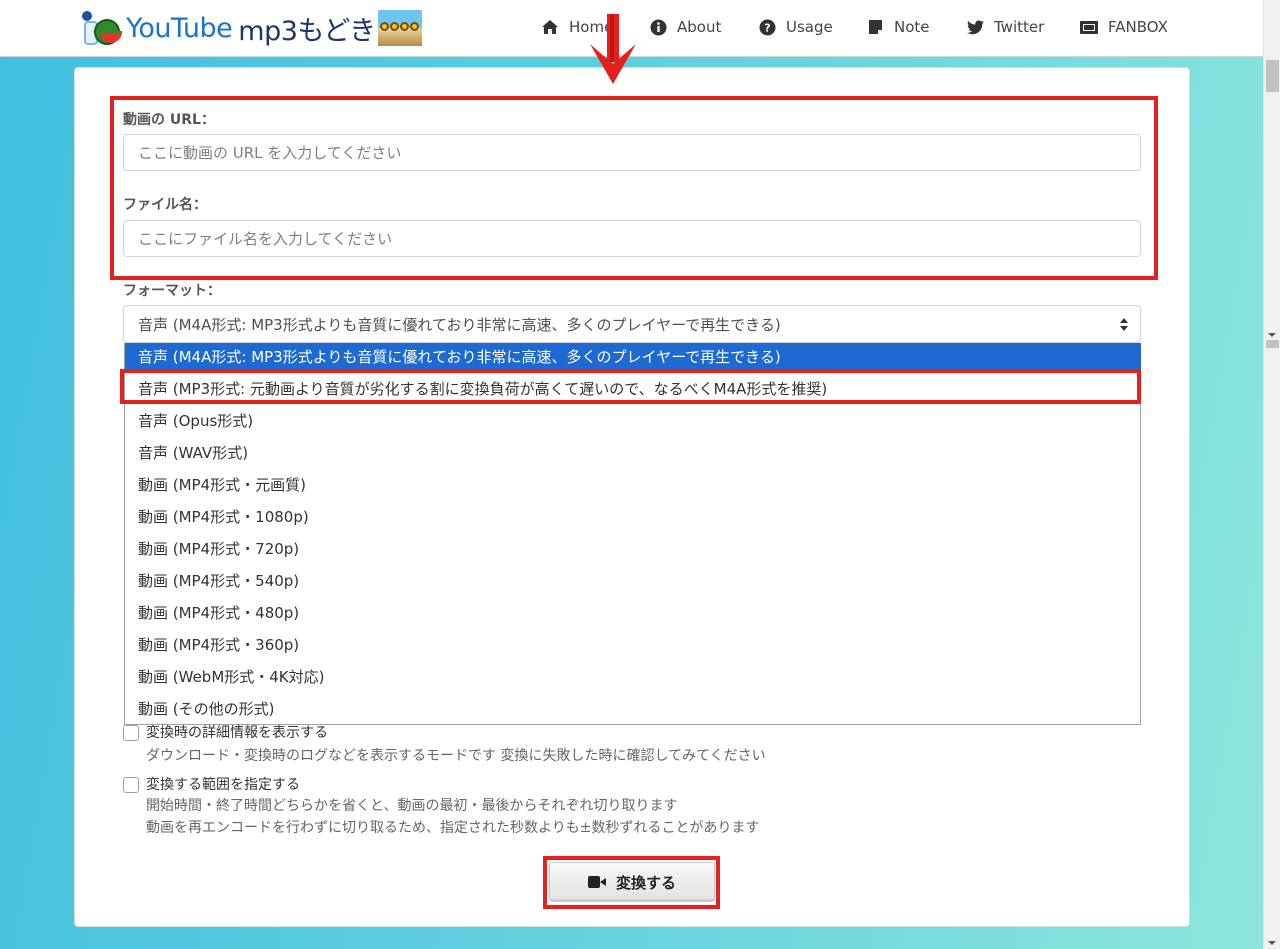  I want to click on select-caret-icon, so click(1124, 325).